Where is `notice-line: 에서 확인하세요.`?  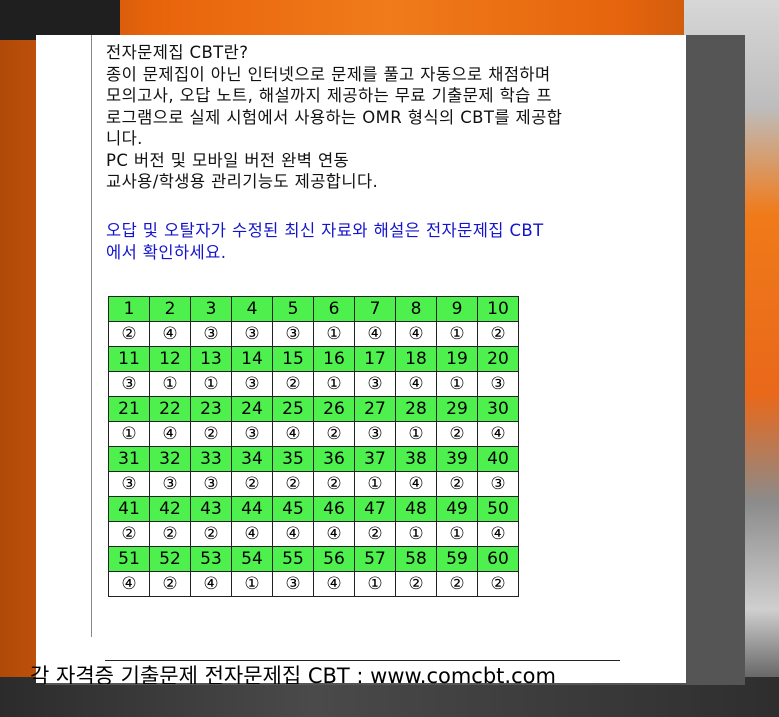 notice-line: 에서 확인하세요. is located at coordinates (166, 252).